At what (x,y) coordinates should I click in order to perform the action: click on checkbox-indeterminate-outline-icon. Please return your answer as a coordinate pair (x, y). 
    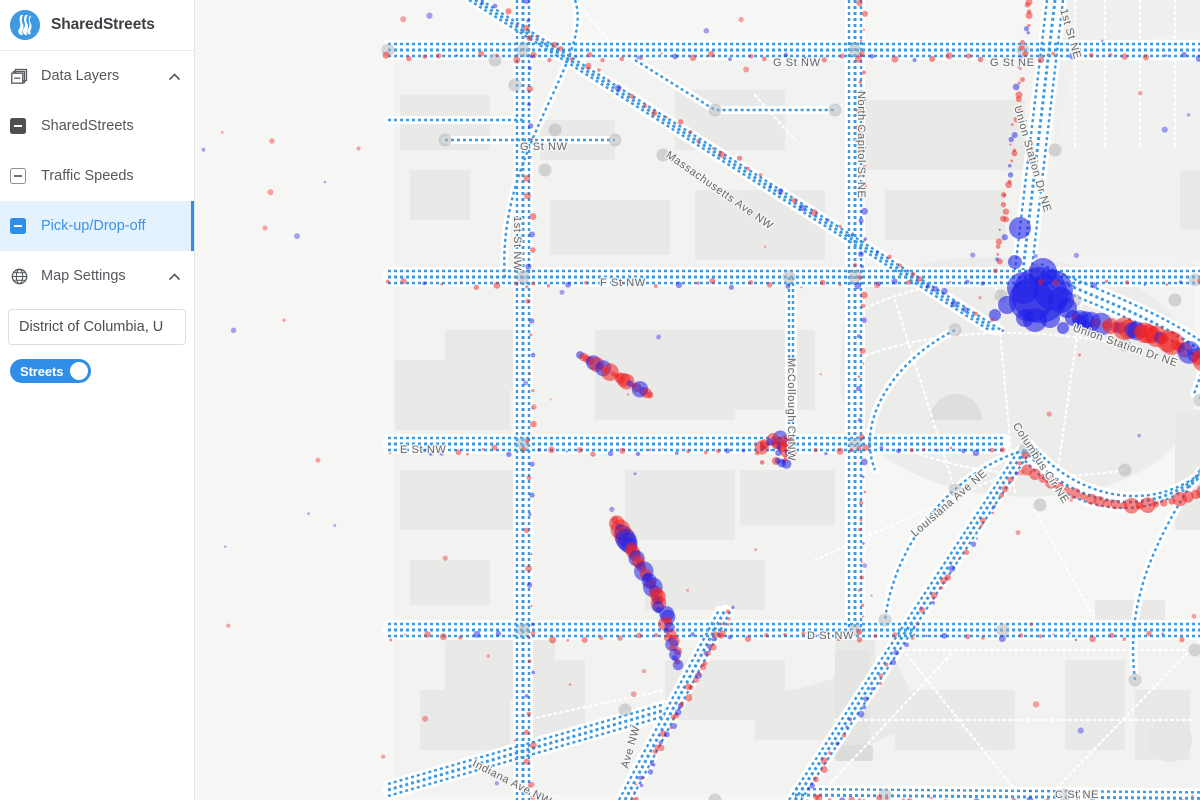
    Looking at the image, I should click on (18, 176).